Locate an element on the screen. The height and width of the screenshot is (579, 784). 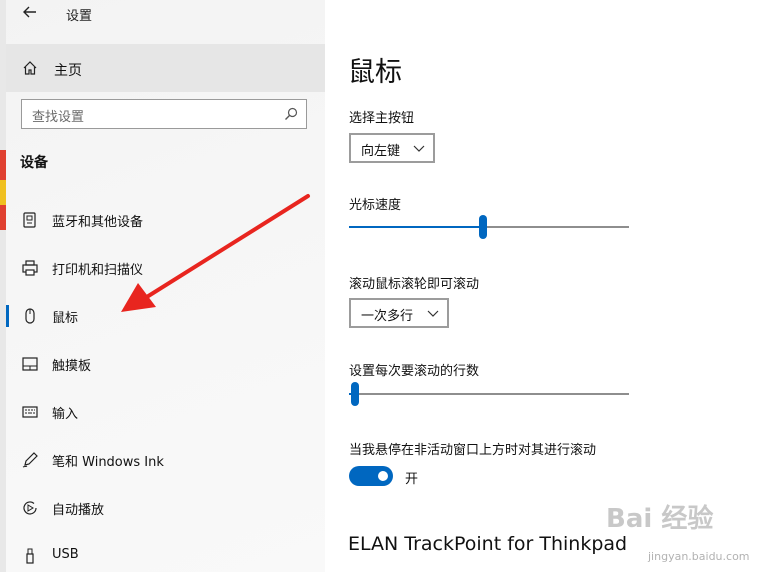
primary-button-value: 向左键 is located at coordinates (381, 151).